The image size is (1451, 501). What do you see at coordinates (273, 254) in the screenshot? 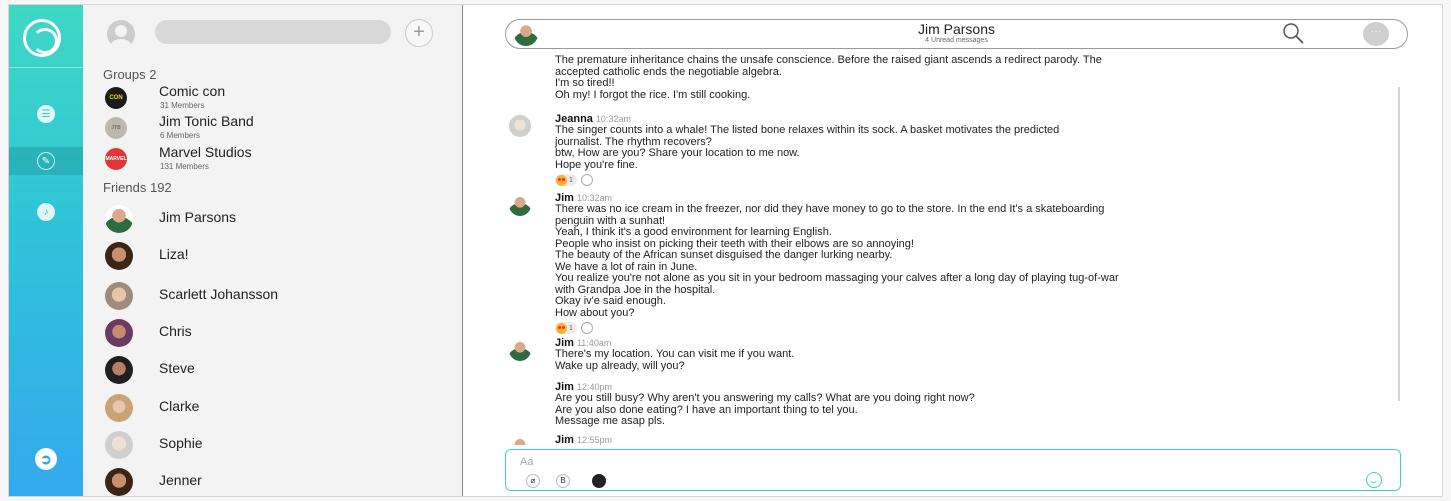
I see `friend-item: Liza!` at bounding box center [273, 254].